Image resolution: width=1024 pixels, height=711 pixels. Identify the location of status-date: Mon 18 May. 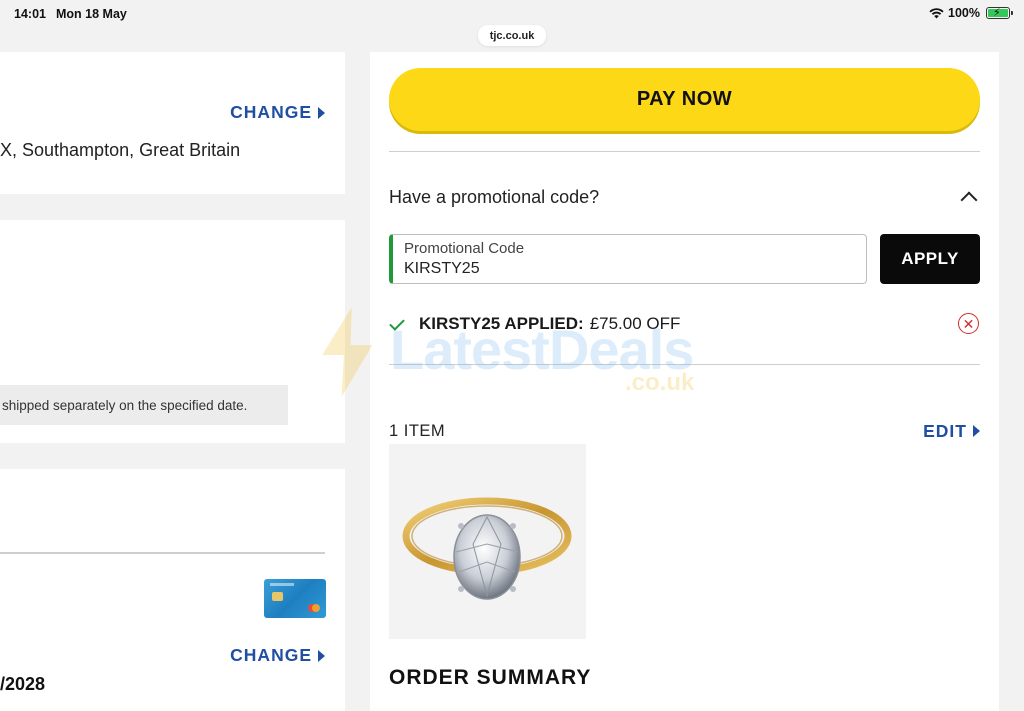
(91, 14).